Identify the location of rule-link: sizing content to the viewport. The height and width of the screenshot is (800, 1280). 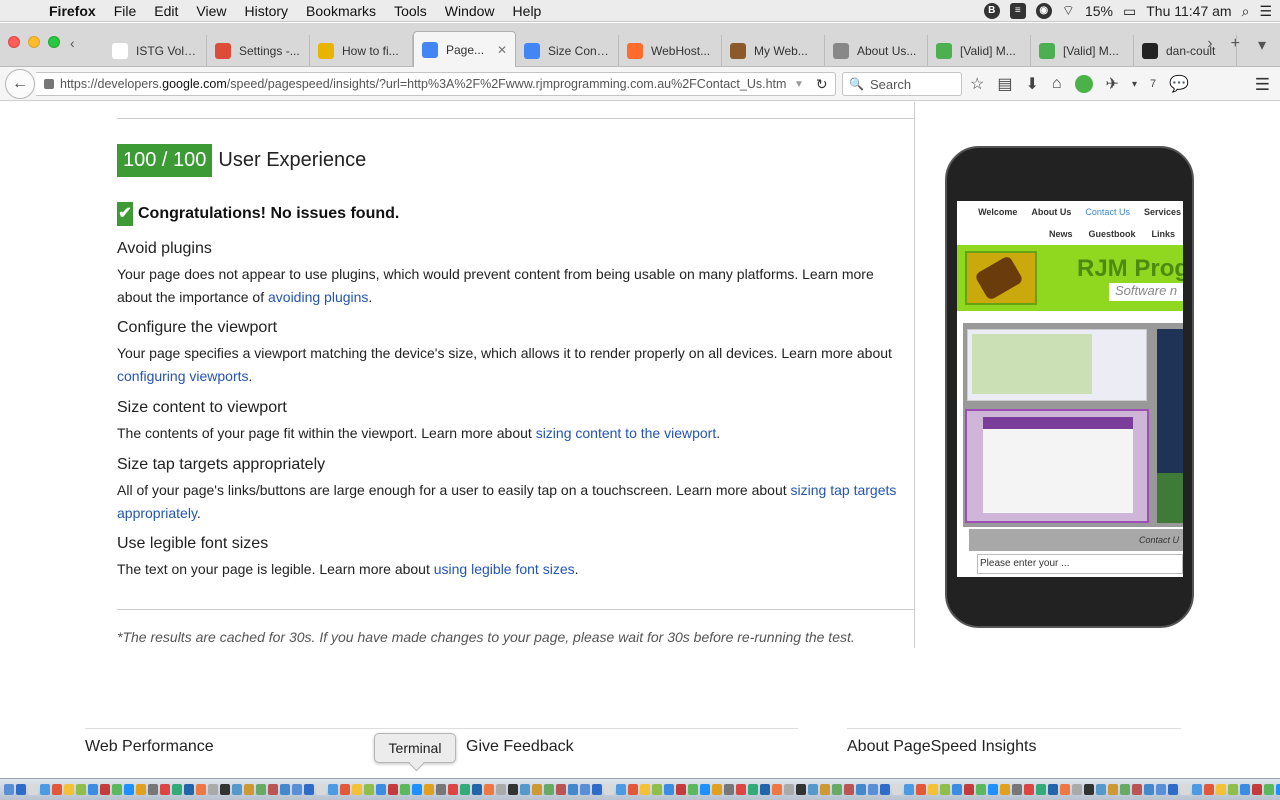
(626, 433).